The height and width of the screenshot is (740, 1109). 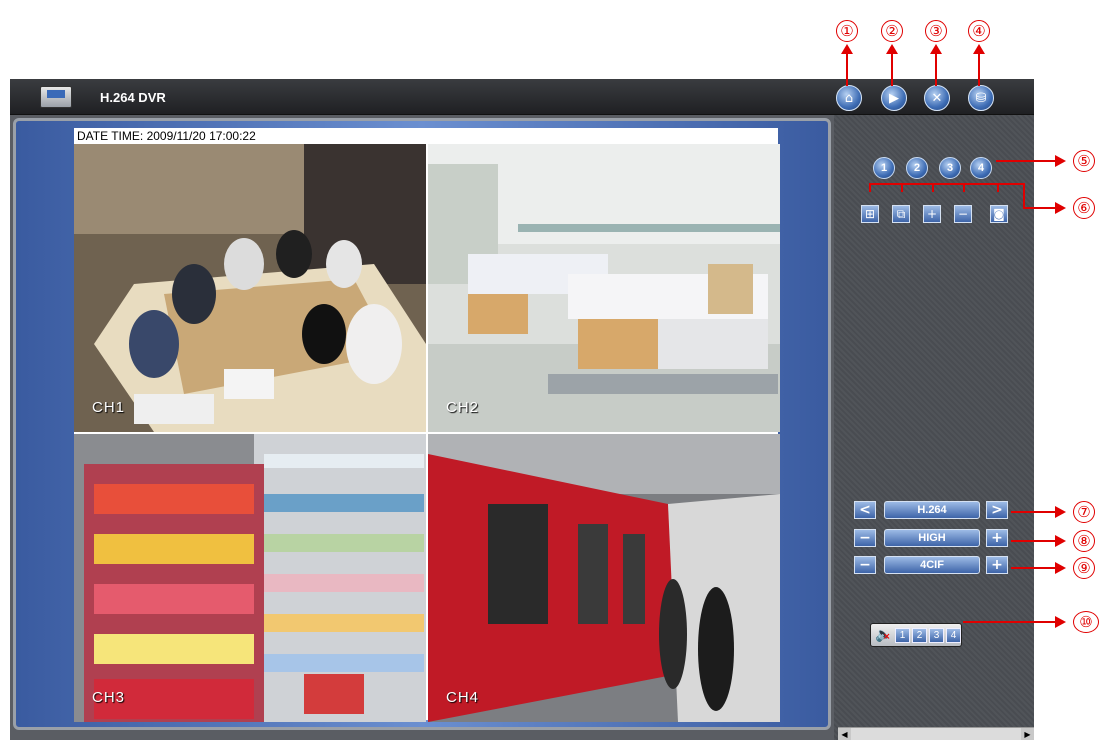 I want to click on playback-icon: ▶, so click(x=894, y=98).